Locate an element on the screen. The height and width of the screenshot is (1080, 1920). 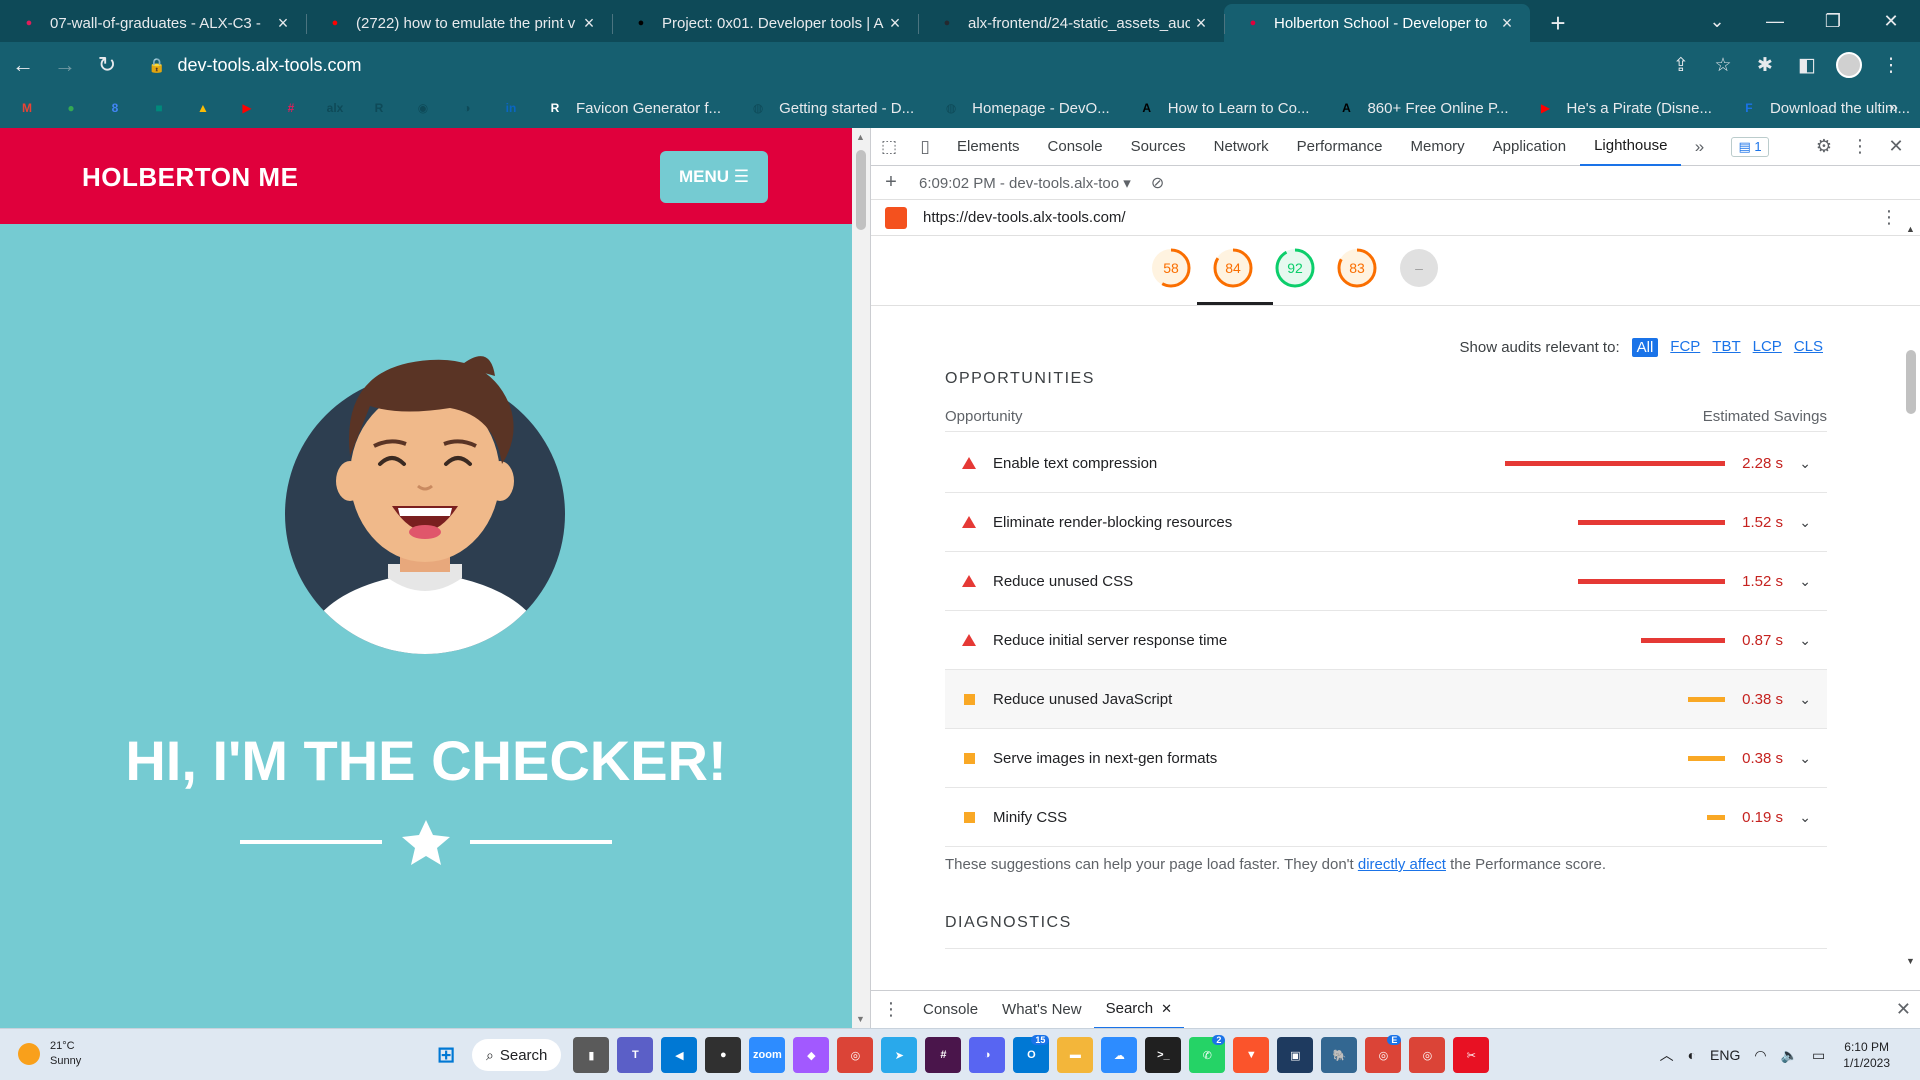
side-panel-icon: ◧ is located at coordinates (1807, 65).